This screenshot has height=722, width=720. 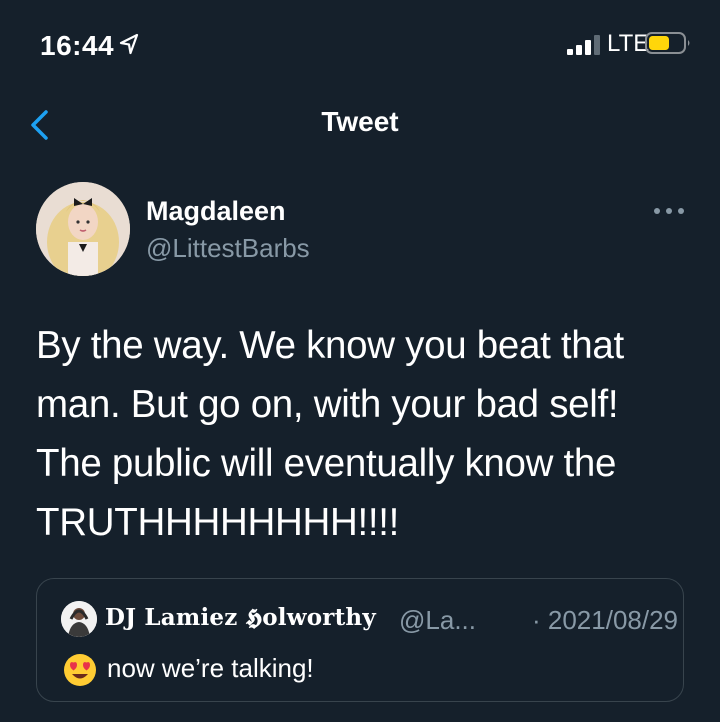 What do you see at coordinates (326, 463) in the screenshot?
I see `tweet-text-line: The public will eventually know the` at bounding box center [326, 463].